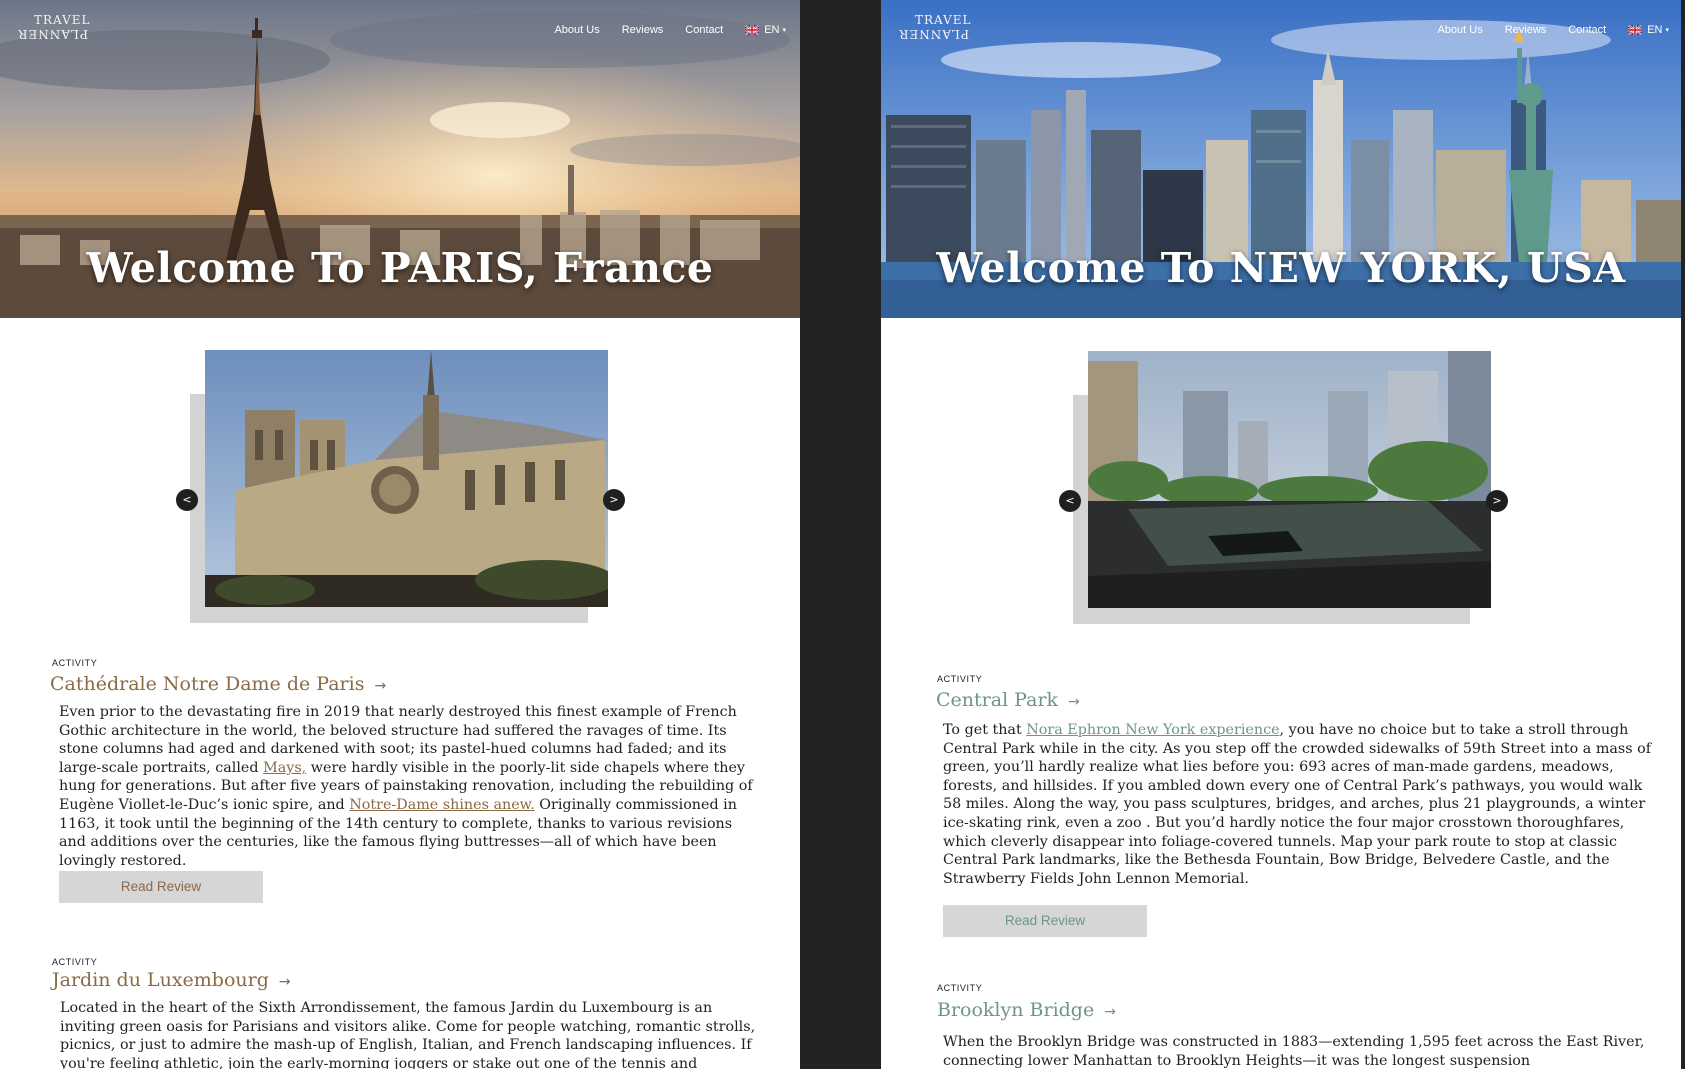 The width and height of the screenshot is (1685, 1069). What do you see at coordinates (441, 805) in the screenshot?
I see `notre-dame-shines-anew-link: Notre-Dame shines anew.` at bounding box center [441, 805].